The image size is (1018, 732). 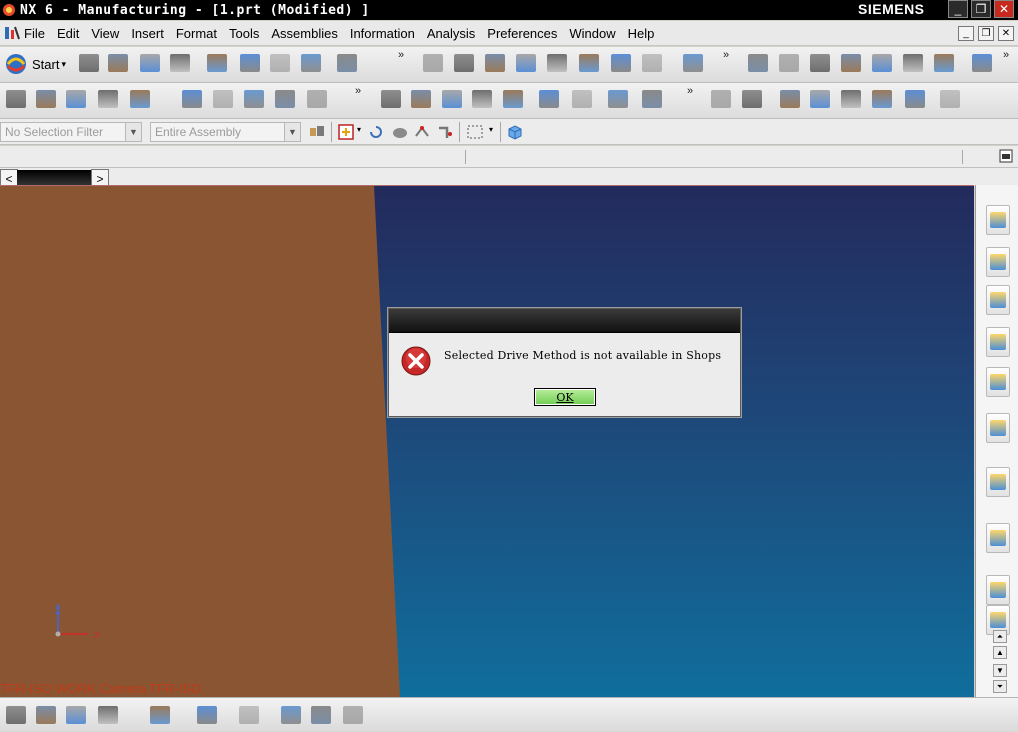 I want to click on menu-help: Help, so click(x=641, y=33).